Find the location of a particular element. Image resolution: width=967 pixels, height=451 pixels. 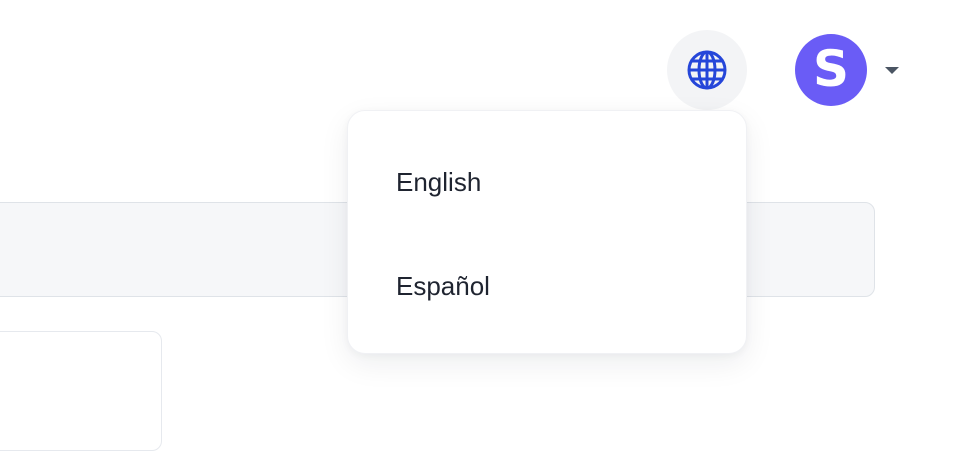

caret-down-icon is located at coordinates (892, 70).